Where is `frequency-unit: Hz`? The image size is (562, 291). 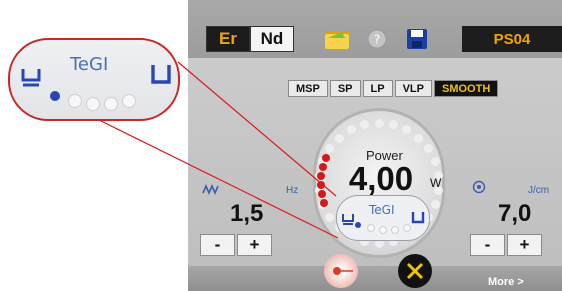
frequency-unit: Hz is located at coordinates (292, 190).